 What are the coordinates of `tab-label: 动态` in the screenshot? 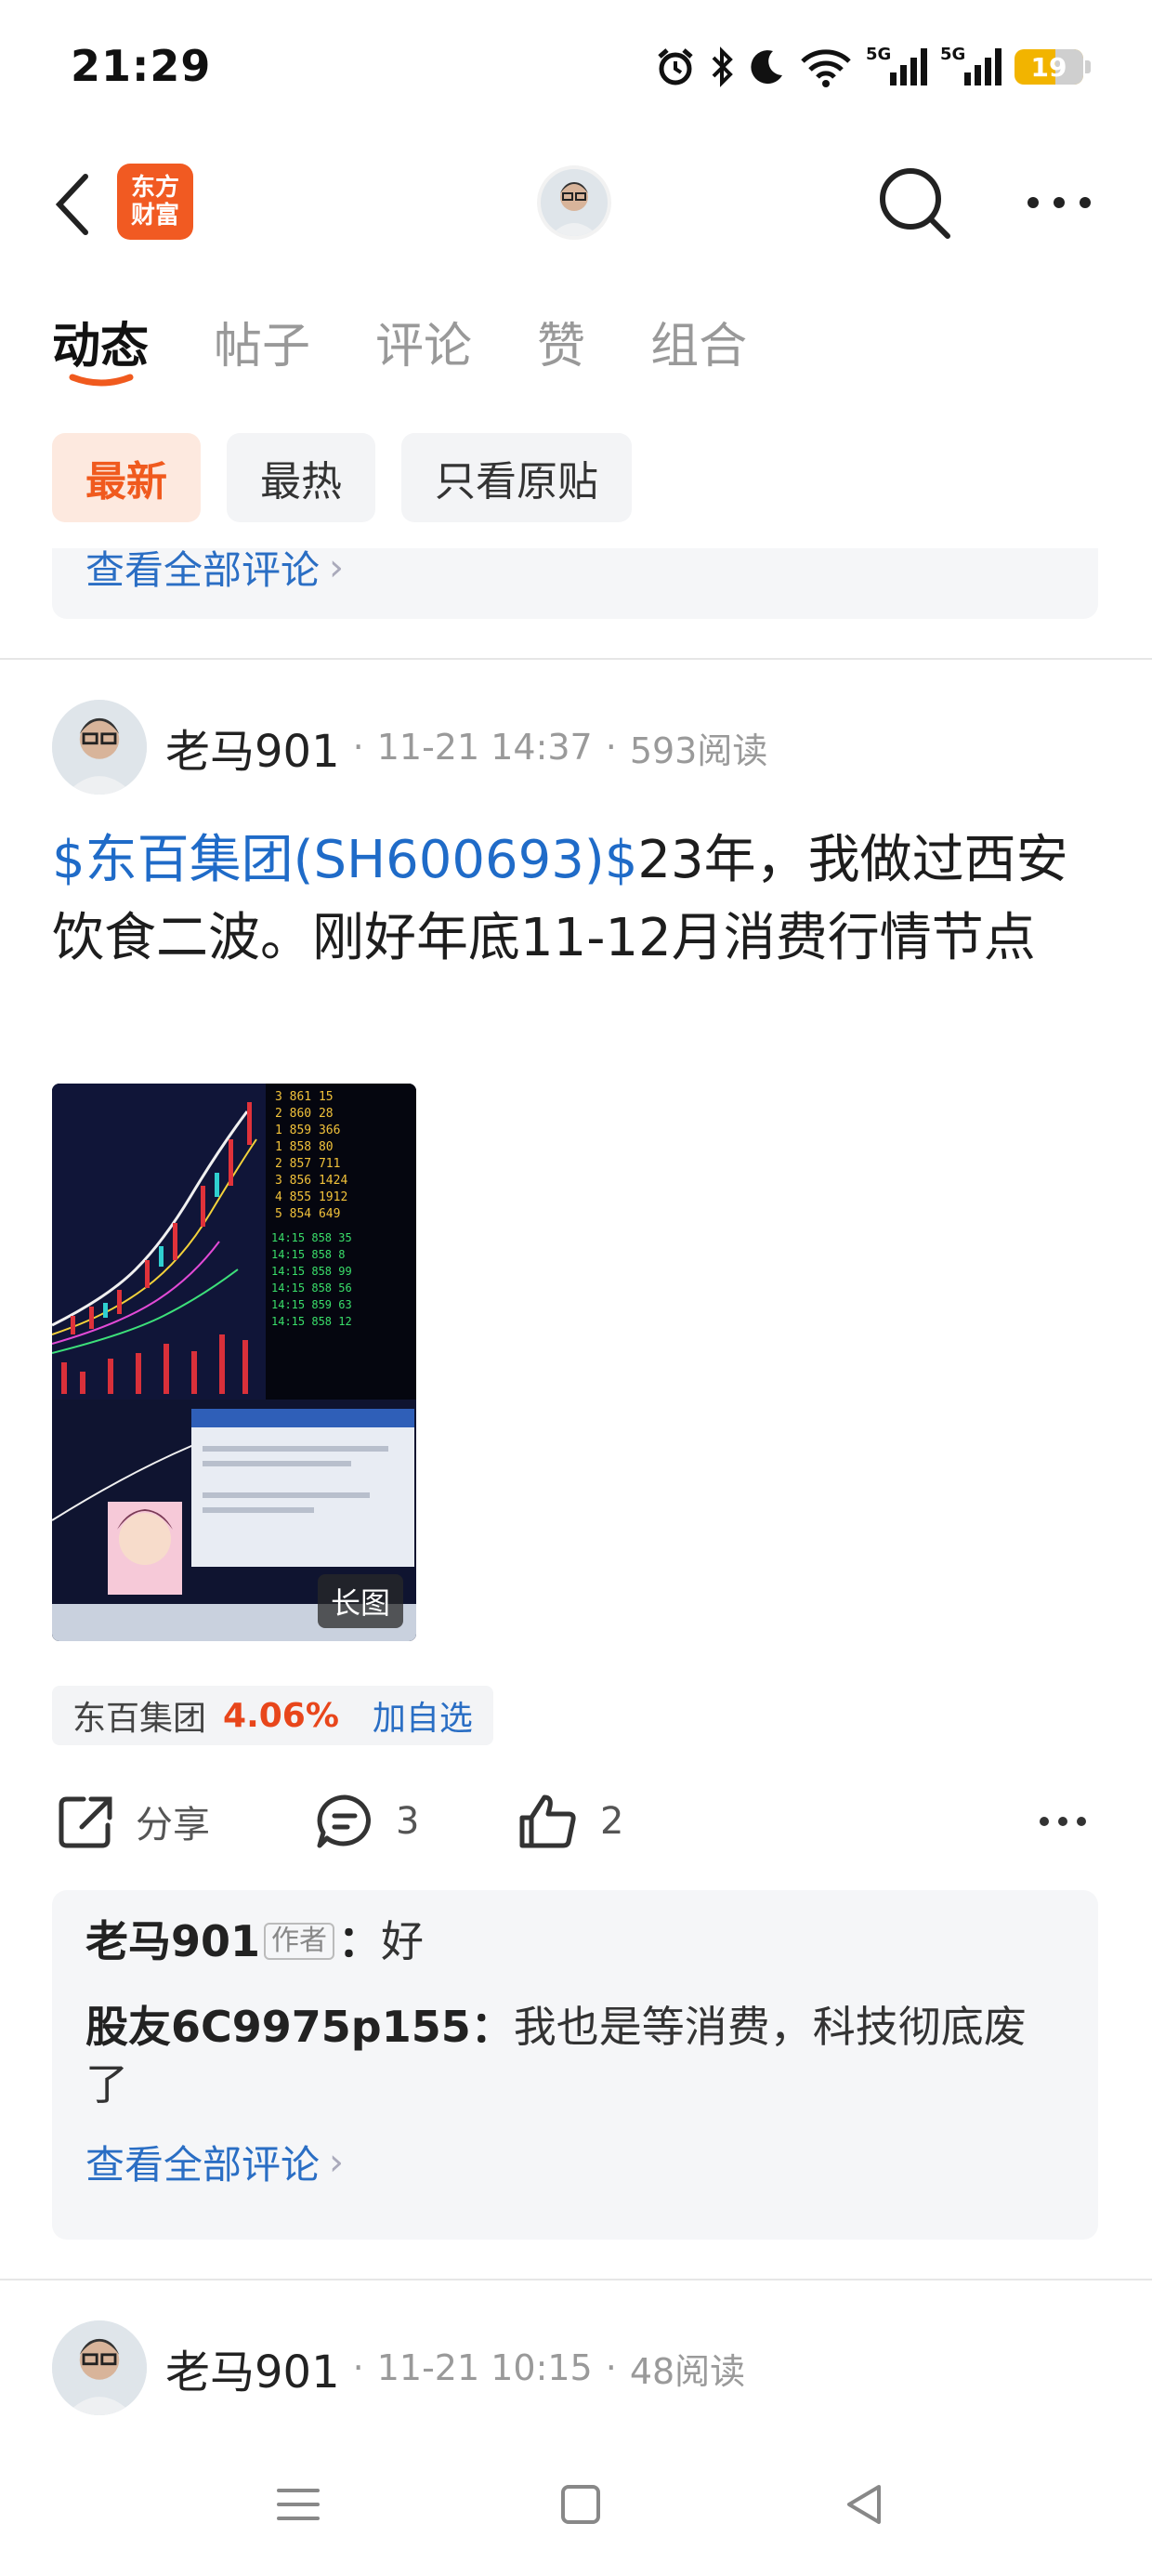 It's located at (101, 347).